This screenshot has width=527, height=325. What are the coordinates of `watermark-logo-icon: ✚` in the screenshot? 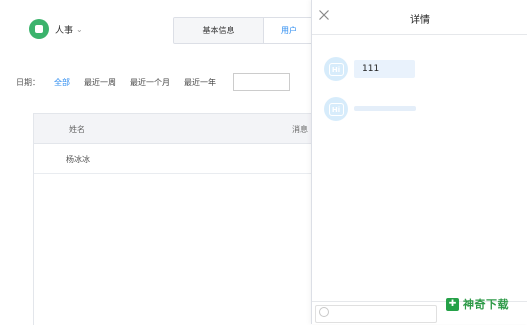 It's located at (452, 304).